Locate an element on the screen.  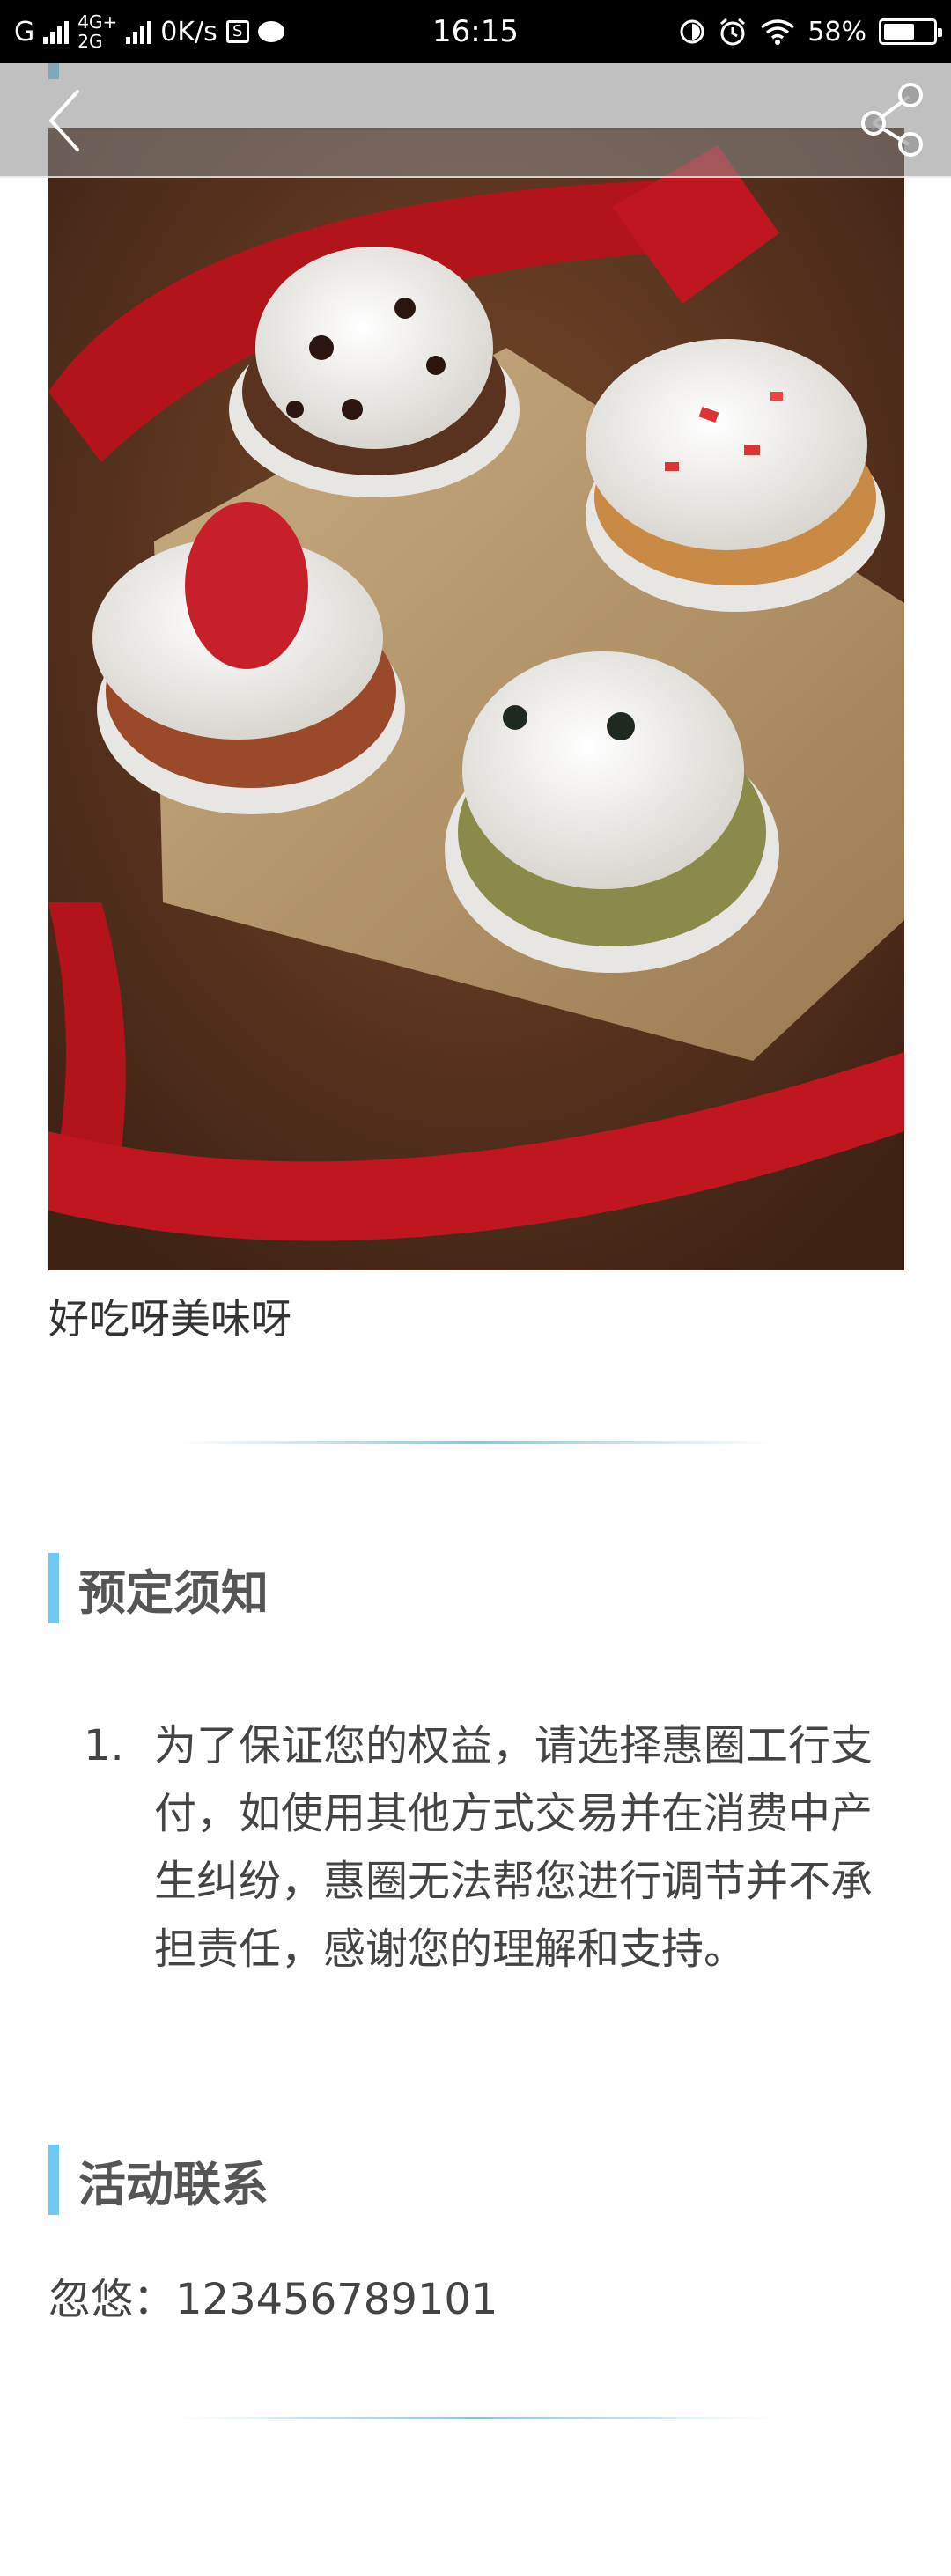
battery-percent: 58% is located at coordinates (836, 32).